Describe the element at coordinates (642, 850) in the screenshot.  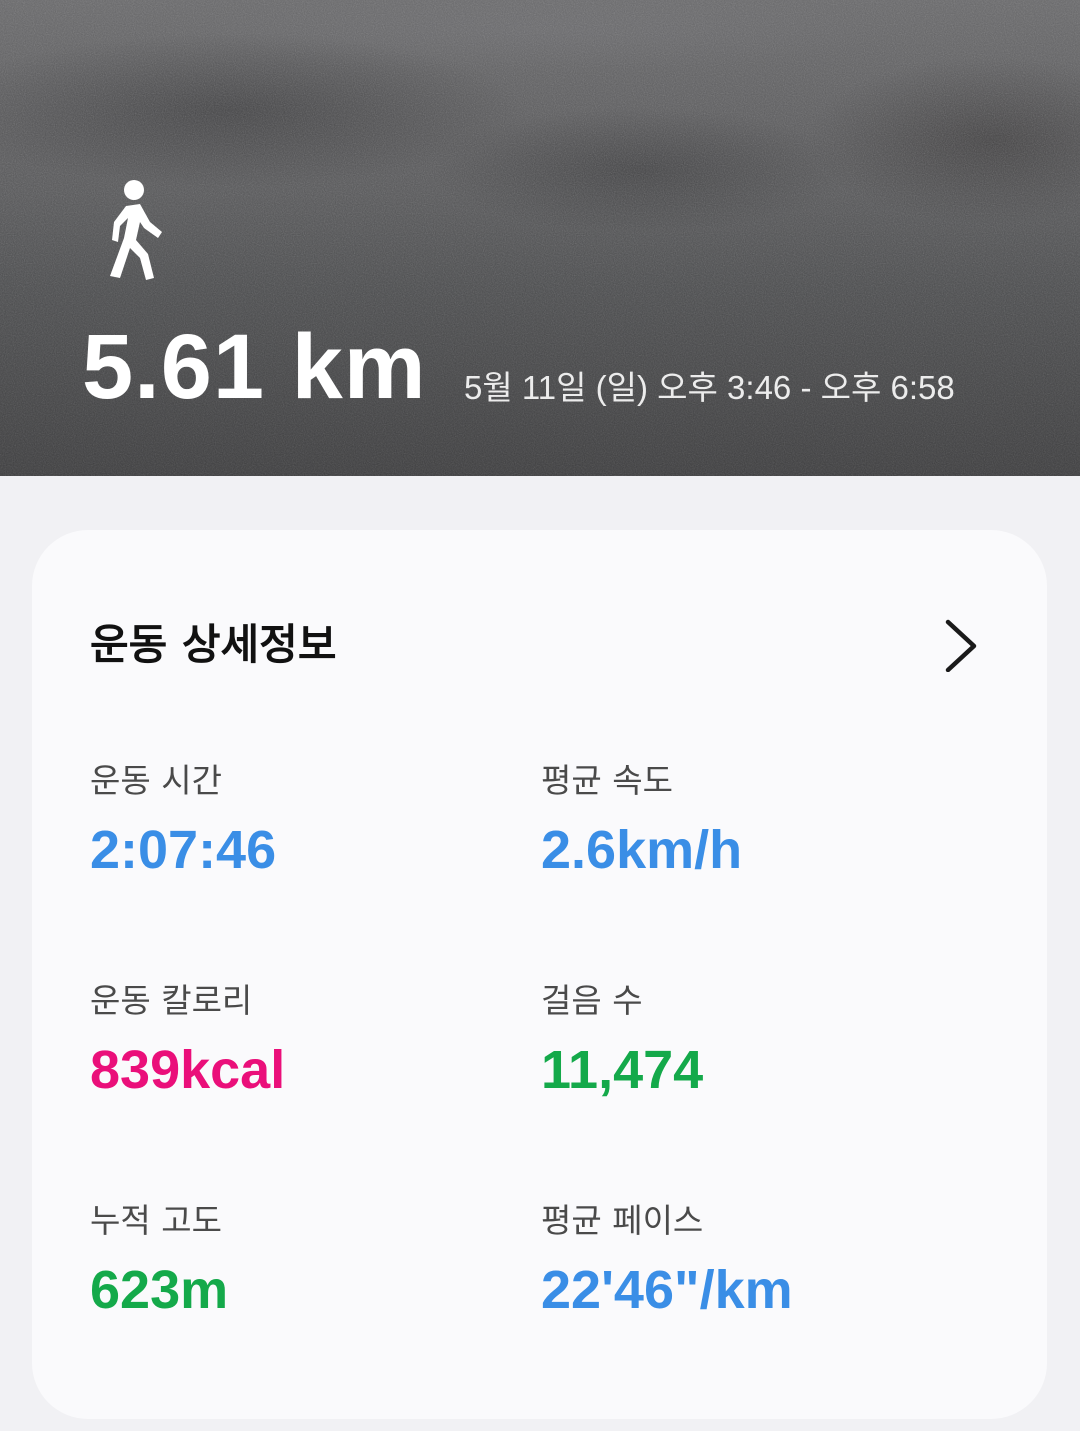
I see `metric-value: 2.6km/h` at that location.